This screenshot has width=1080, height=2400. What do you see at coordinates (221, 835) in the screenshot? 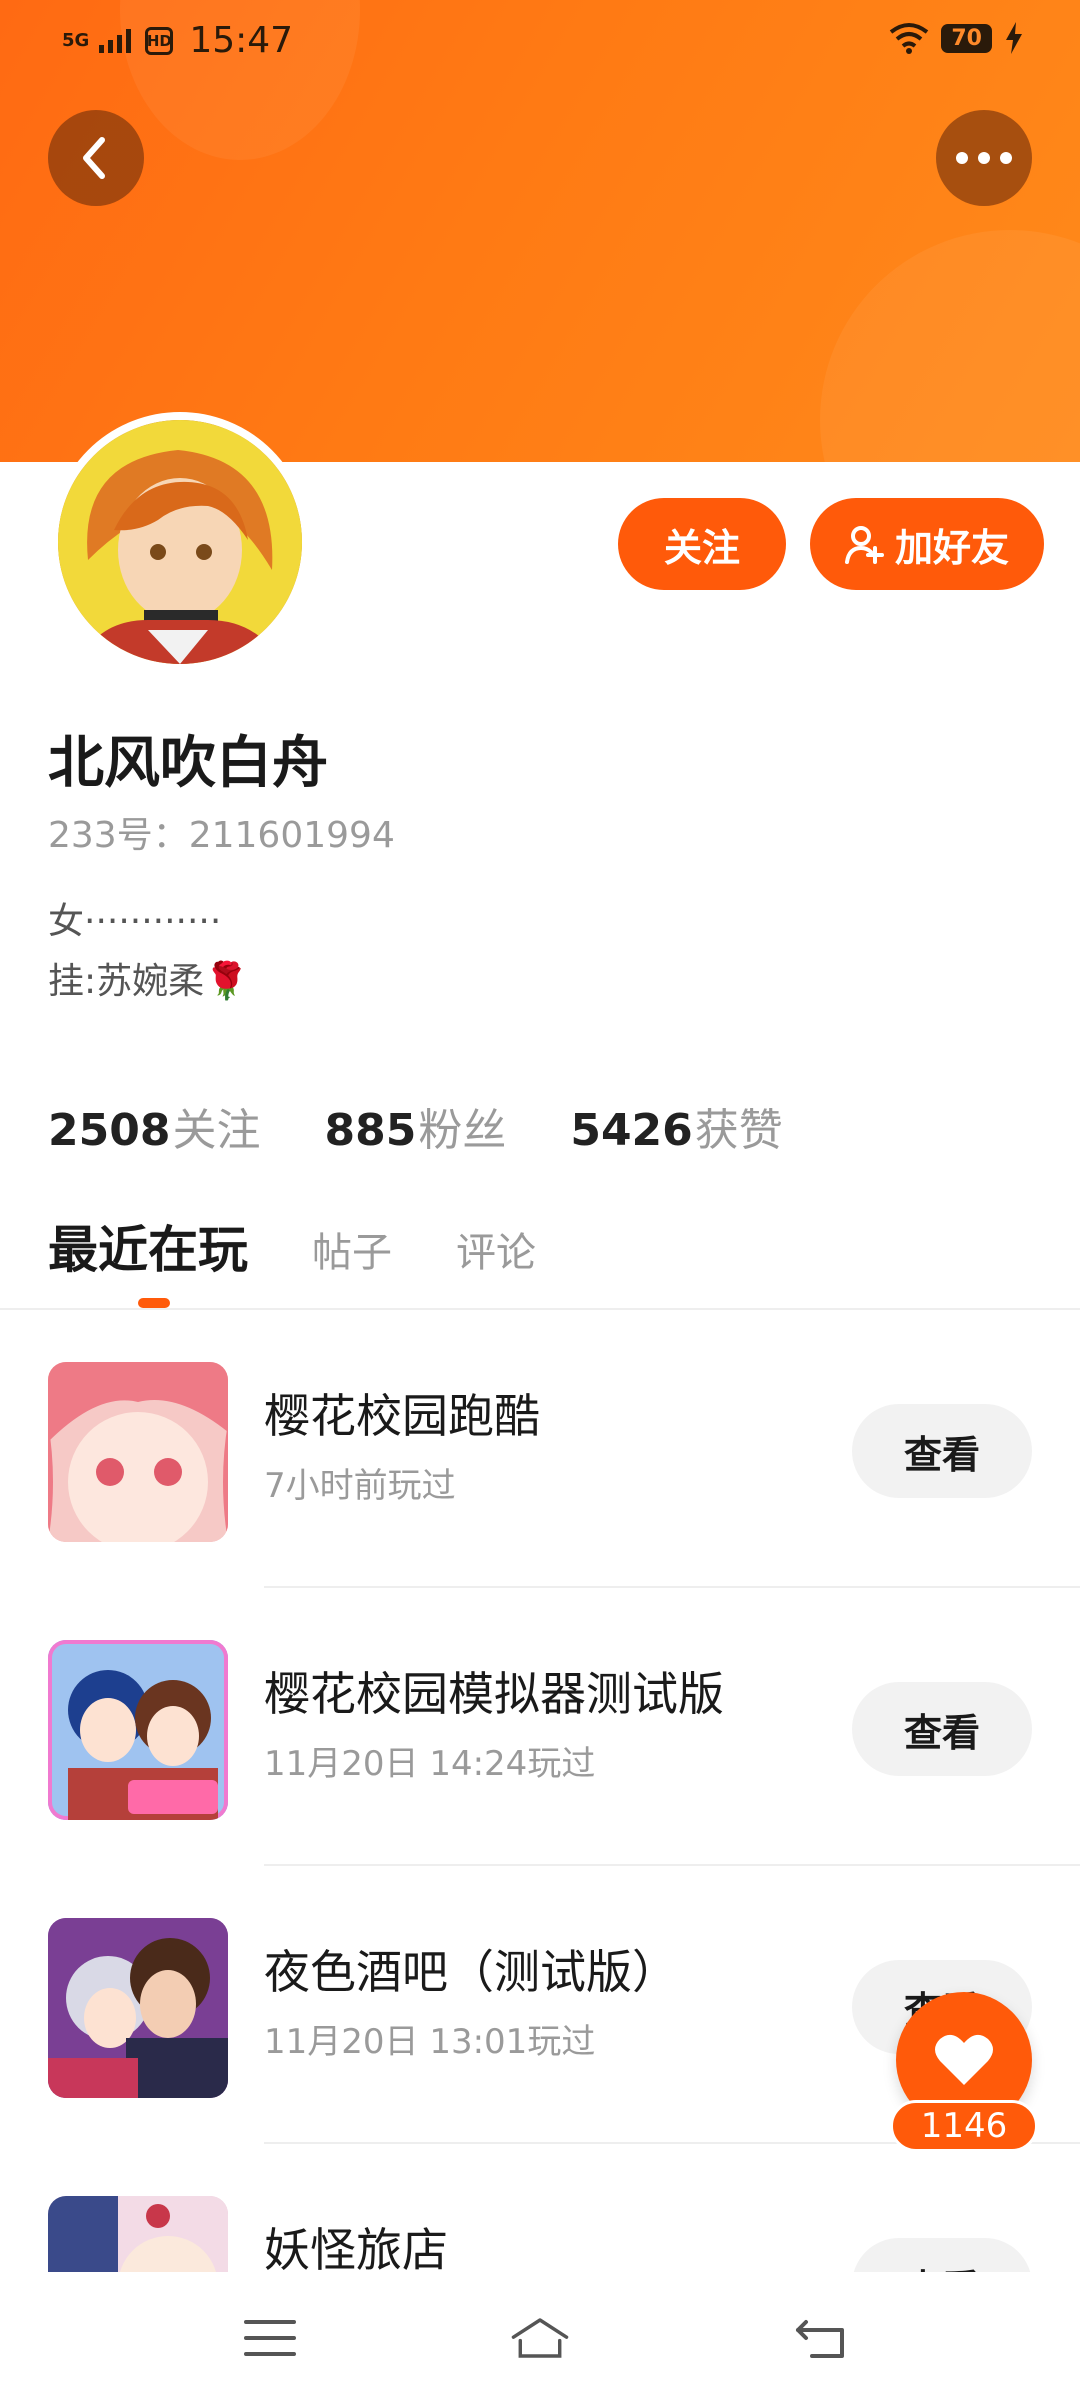
I see `profile-uid: 233号：211601994` at bounding box center [221, 835].